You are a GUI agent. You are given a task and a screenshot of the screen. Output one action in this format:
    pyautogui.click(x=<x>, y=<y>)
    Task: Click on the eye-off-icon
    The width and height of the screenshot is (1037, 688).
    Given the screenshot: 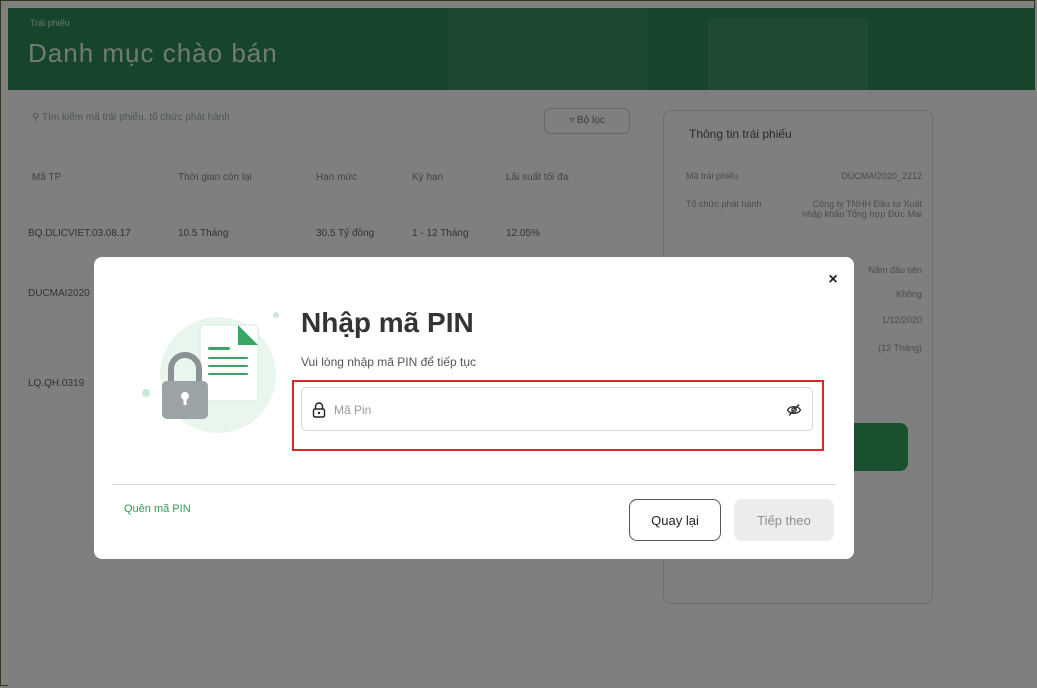 What is the action you would take?
    pyautogui.click(x=794, y=410)
    